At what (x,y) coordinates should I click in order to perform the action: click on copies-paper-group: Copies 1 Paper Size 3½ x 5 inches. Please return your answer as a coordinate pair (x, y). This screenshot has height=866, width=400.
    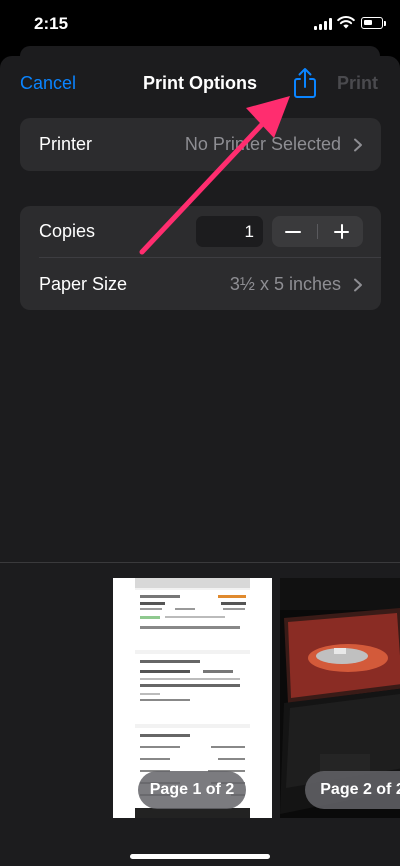
    Looking at the image, I should click on (200, 258).